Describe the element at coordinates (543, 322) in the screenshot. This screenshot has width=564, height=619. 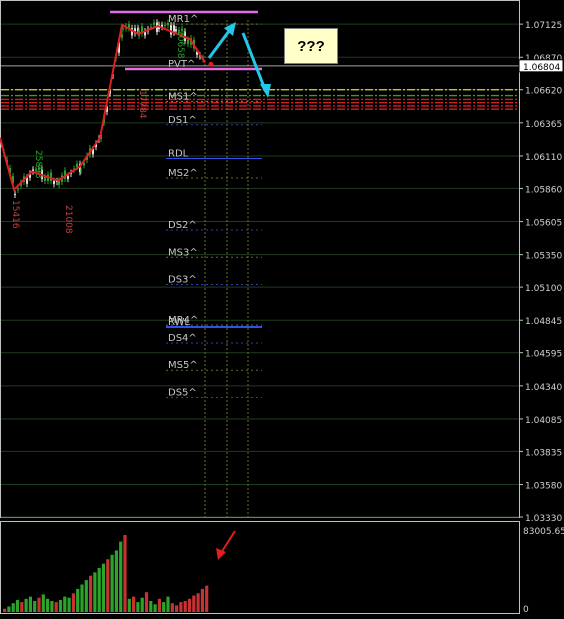
I see `y-tick-label: 1.04845` at that location.